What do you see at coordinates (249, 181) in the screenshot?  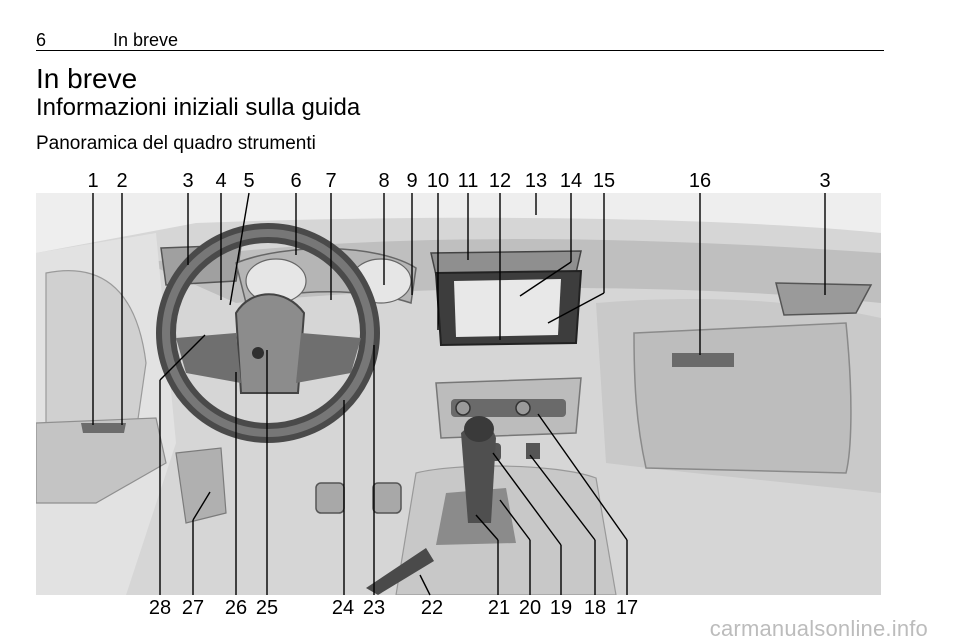 I see `callout-top-5: 5` at bounding box center [249, 181].